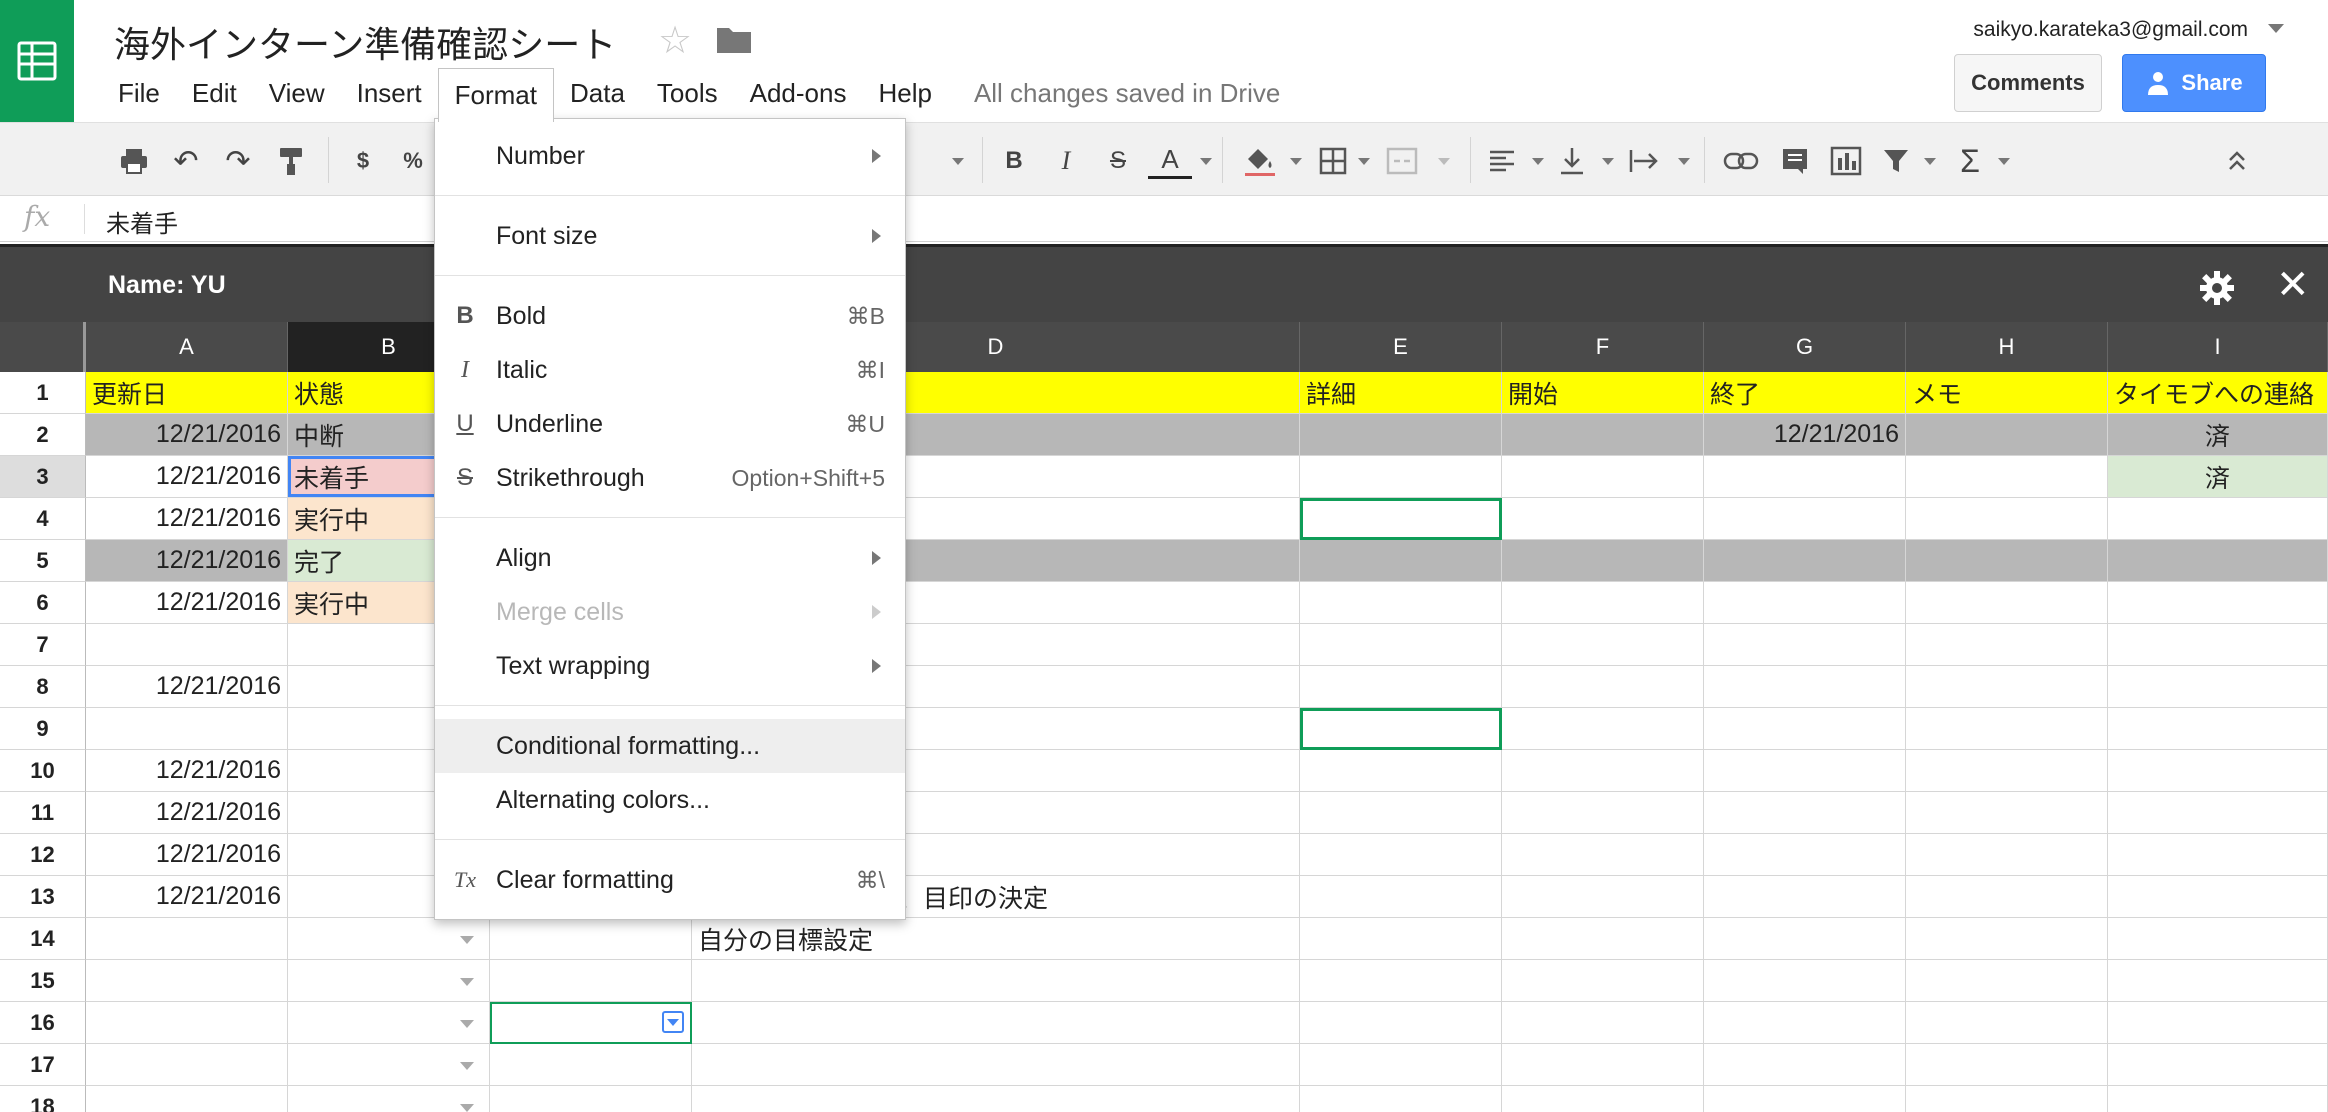 The image size is (2328, 1112). I want to click on cell-i16, so click(2218, 1023).